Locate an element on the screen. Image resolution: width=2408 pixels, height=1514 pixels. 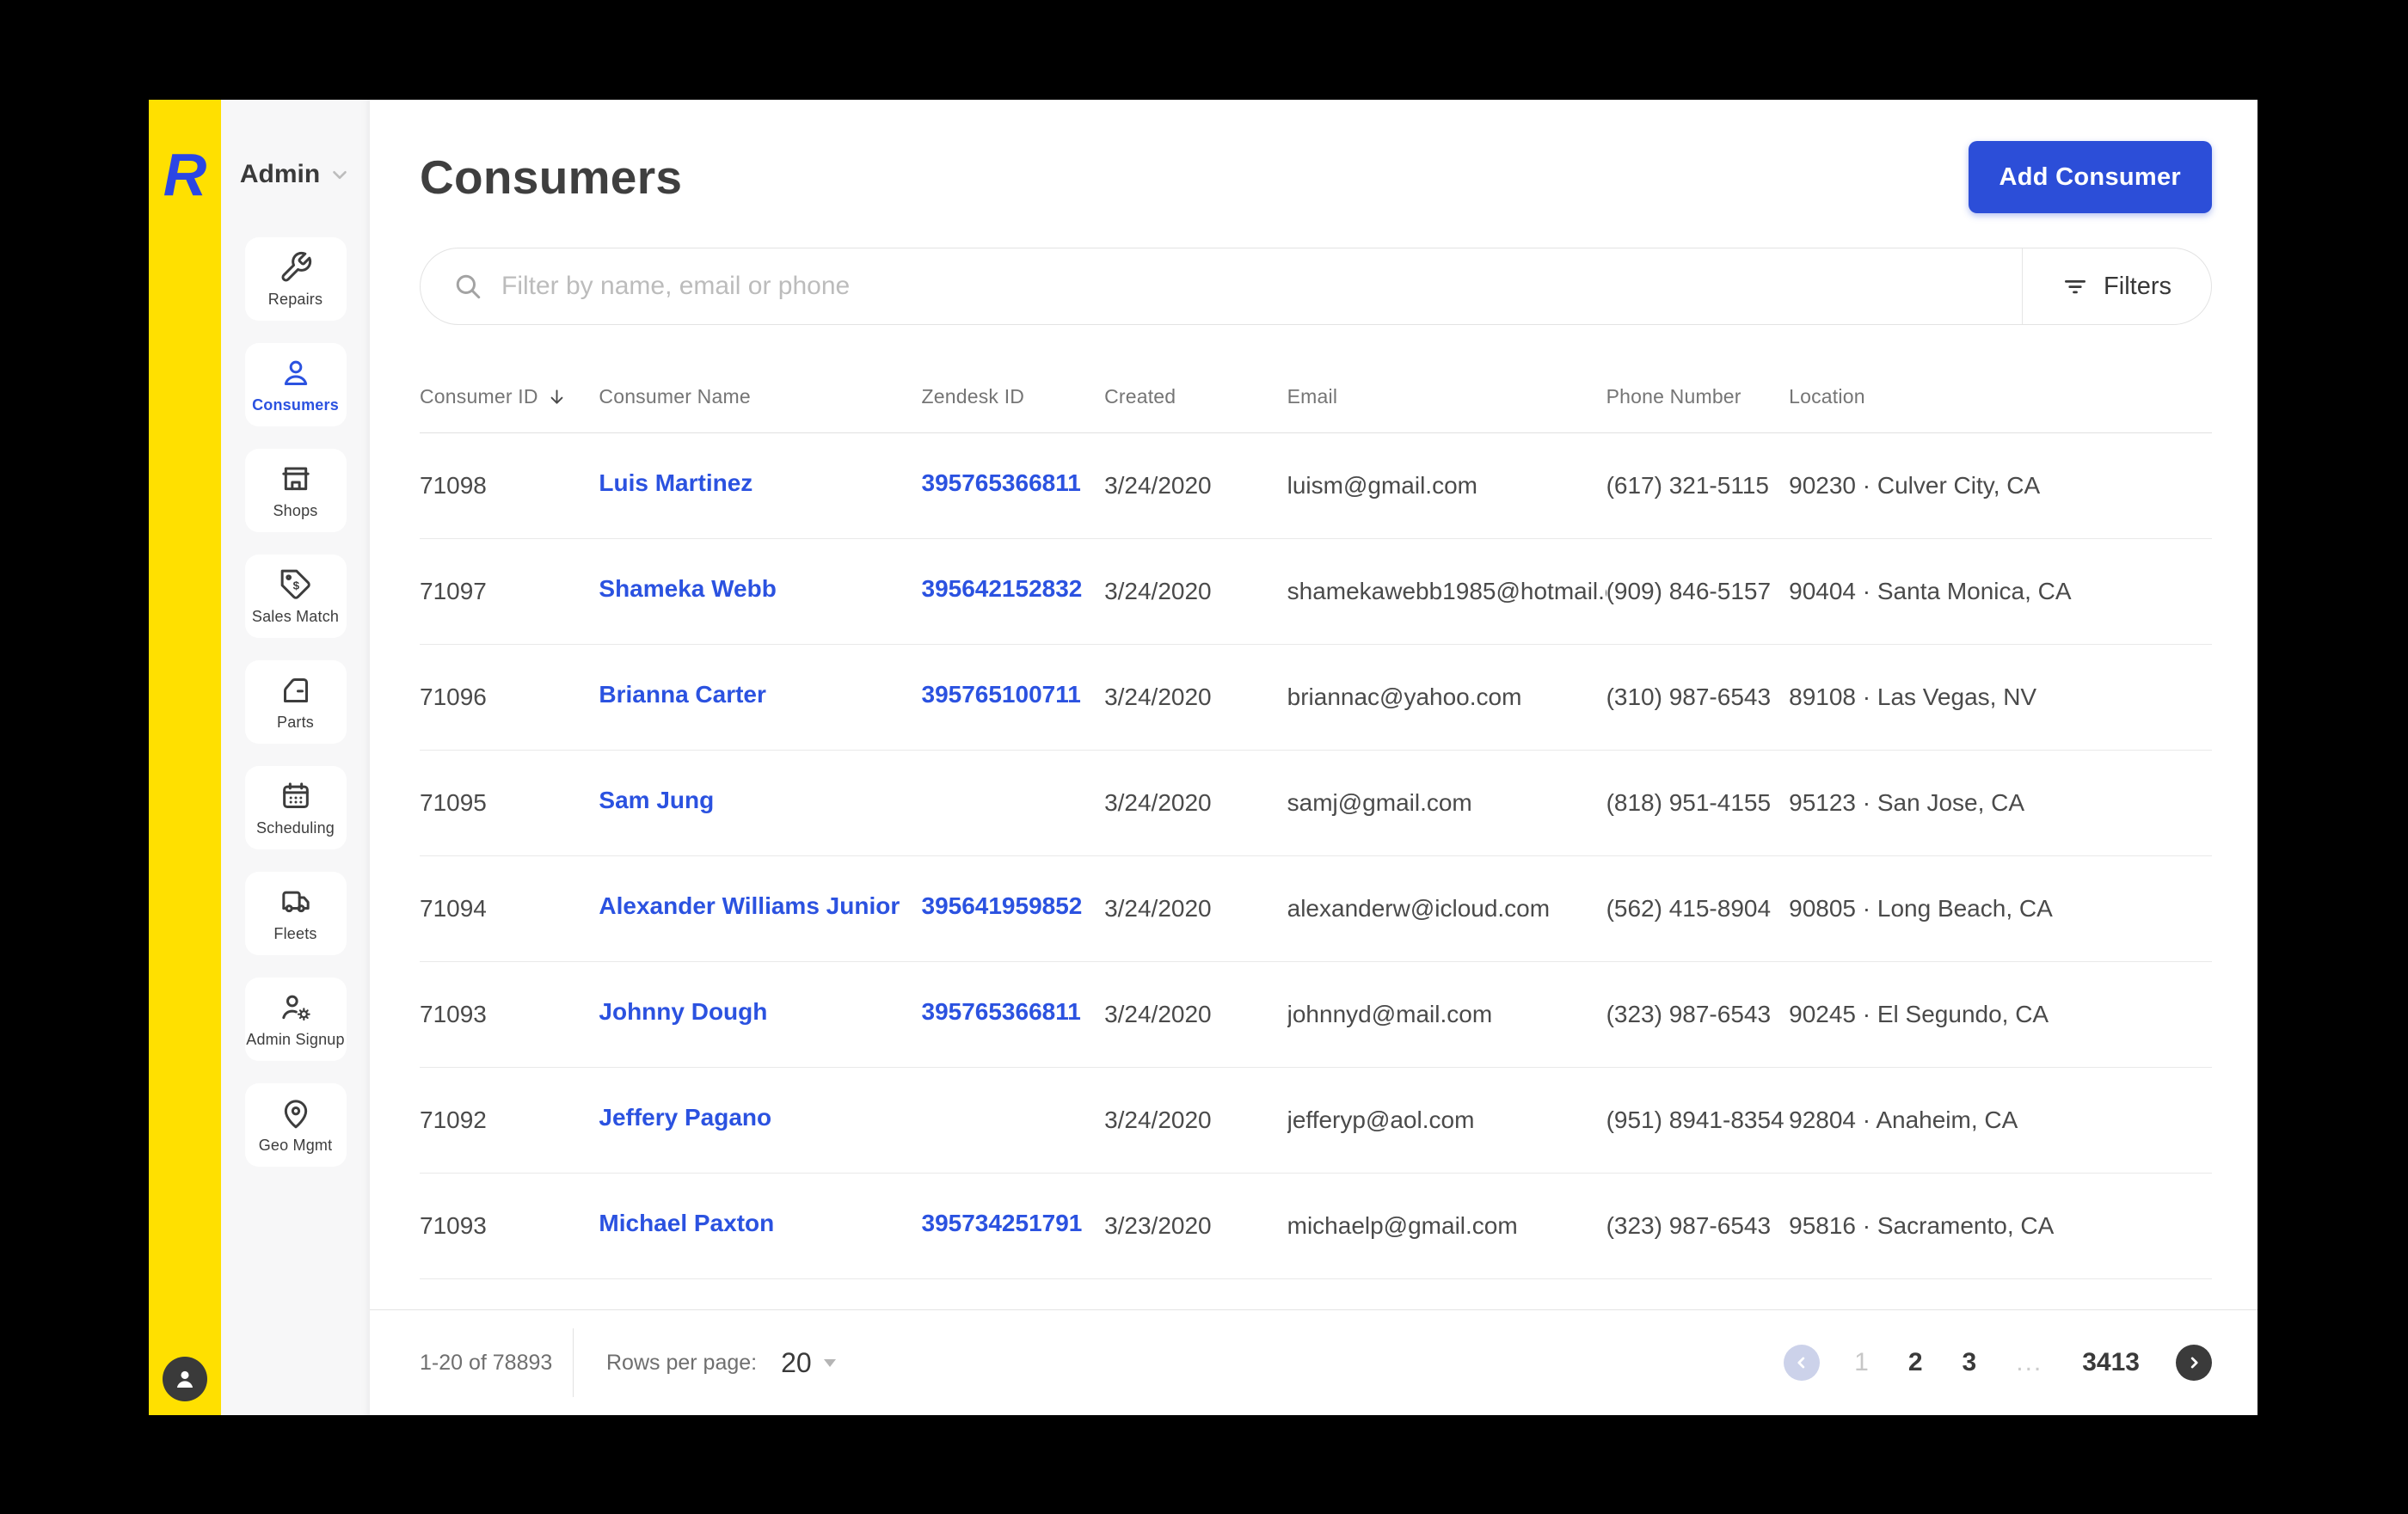
cell-email: jefferyp@aol.com is located at coordinates (1381, 1120).